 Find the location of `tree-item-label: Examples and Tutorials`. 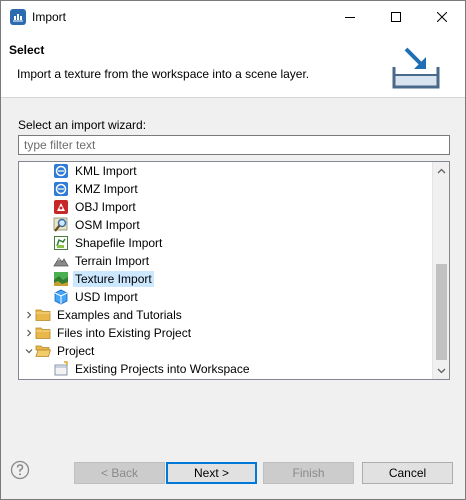

tree-item-label: Examples and Tutorials is located at coordinates (119, 315).